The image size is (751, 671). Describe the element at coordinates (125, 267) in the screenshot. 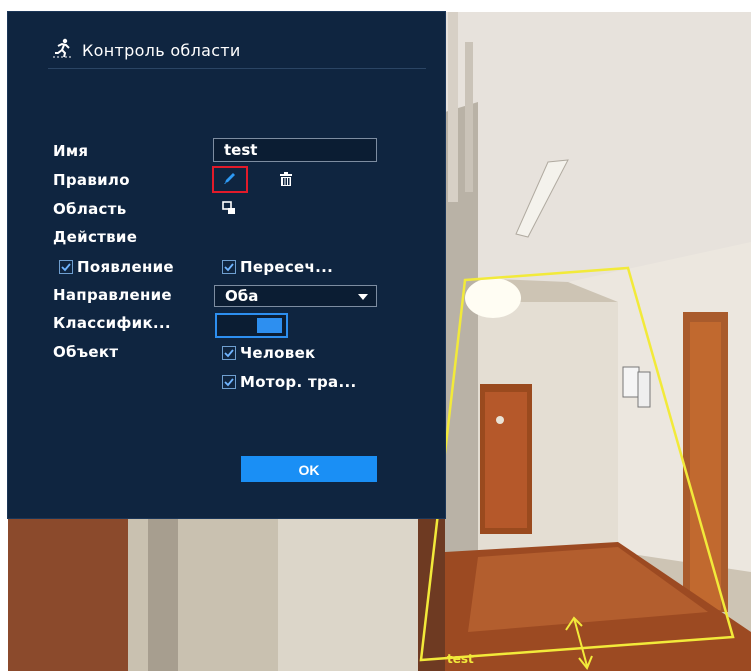

I see `action-appearance-label: Появление` at that location.